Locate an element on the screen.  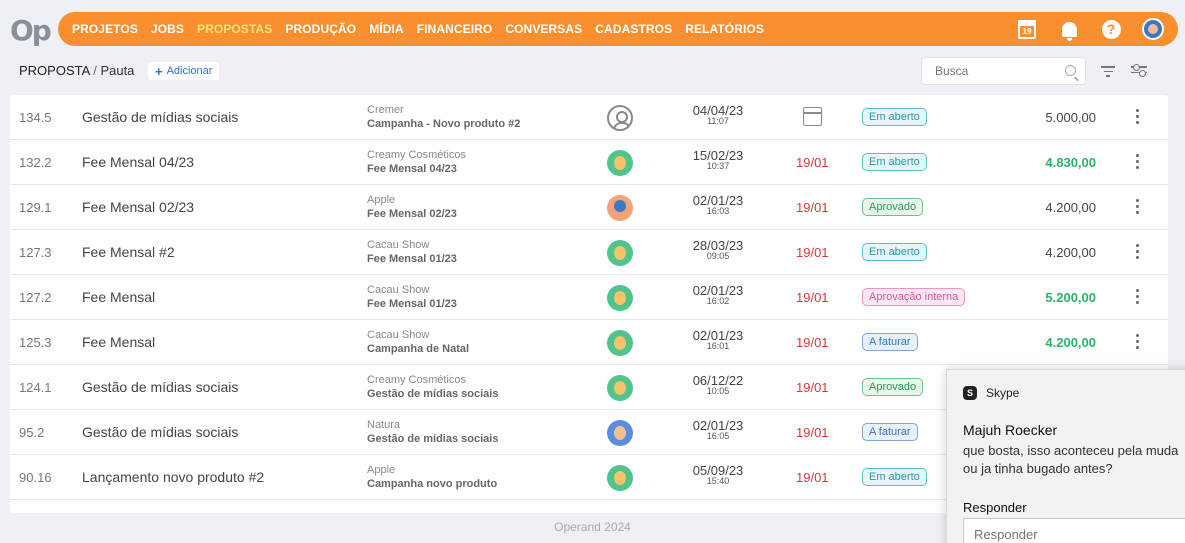
bell-icon is located at coordinates (1069, 31).